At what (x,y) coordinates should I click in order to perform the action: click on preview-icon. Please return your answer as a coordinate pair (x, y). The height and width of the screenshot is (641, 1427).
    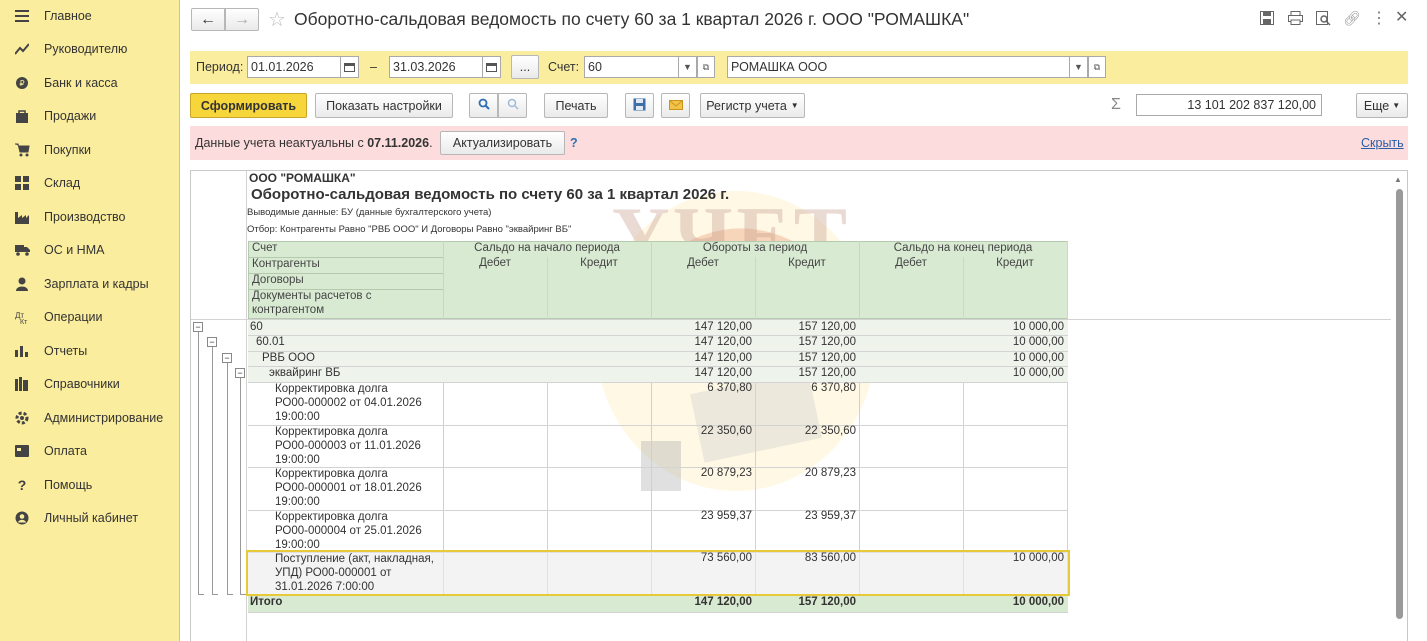
    Looking at the image, I should click on (1324, 19).